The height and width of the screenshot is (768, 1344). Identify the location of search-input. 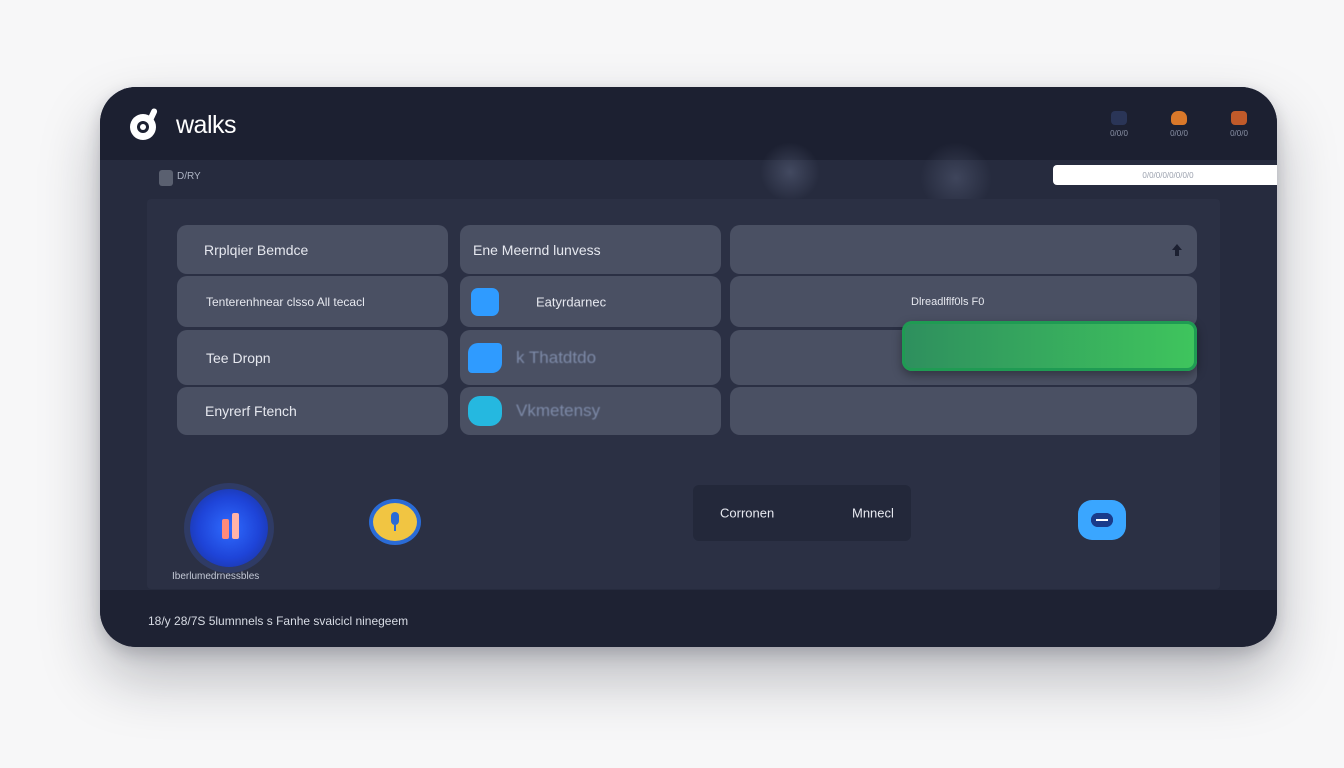
(1165, 175).